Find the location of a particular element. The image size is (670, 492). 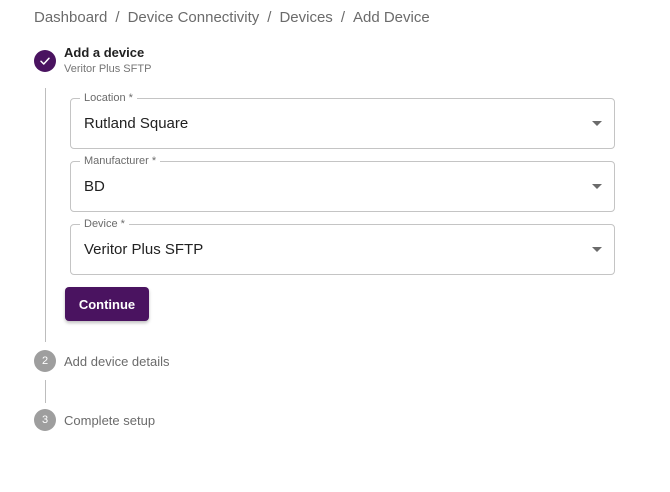

manufacturer-value: BD is located at coordinates (94, 186).